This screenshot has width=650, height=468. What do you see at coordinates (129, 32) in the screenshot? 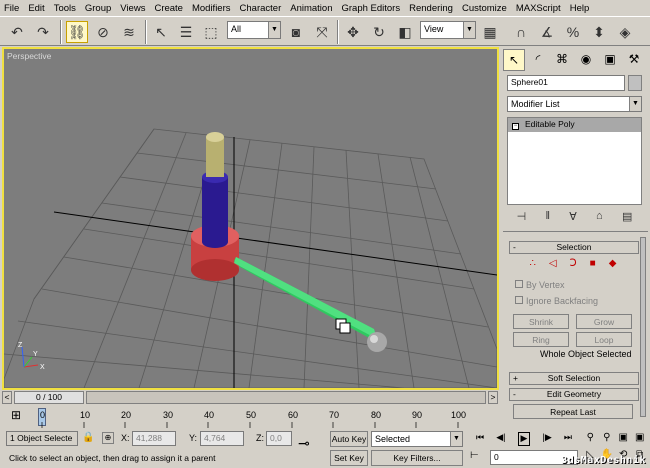
I see `bind-to-space-warp-icon: ≋` at bounding box center [129, 32].